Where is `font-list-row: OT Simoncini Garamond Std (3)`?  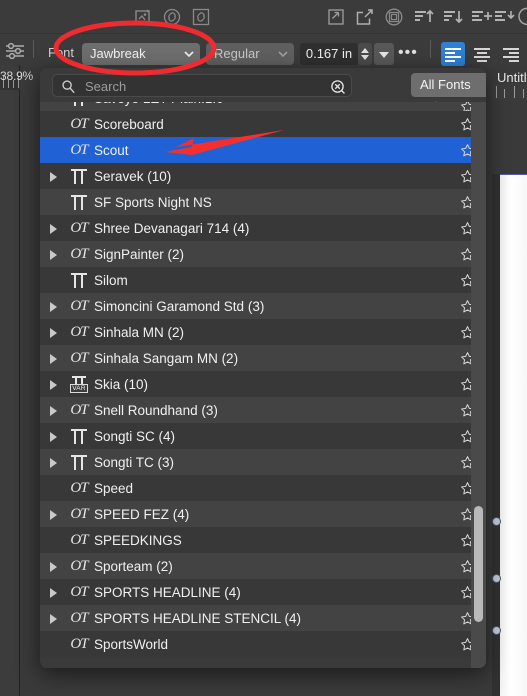 font-list-row: OT Simoncini Garamond Std (3) is located at coordinates (263, 306).